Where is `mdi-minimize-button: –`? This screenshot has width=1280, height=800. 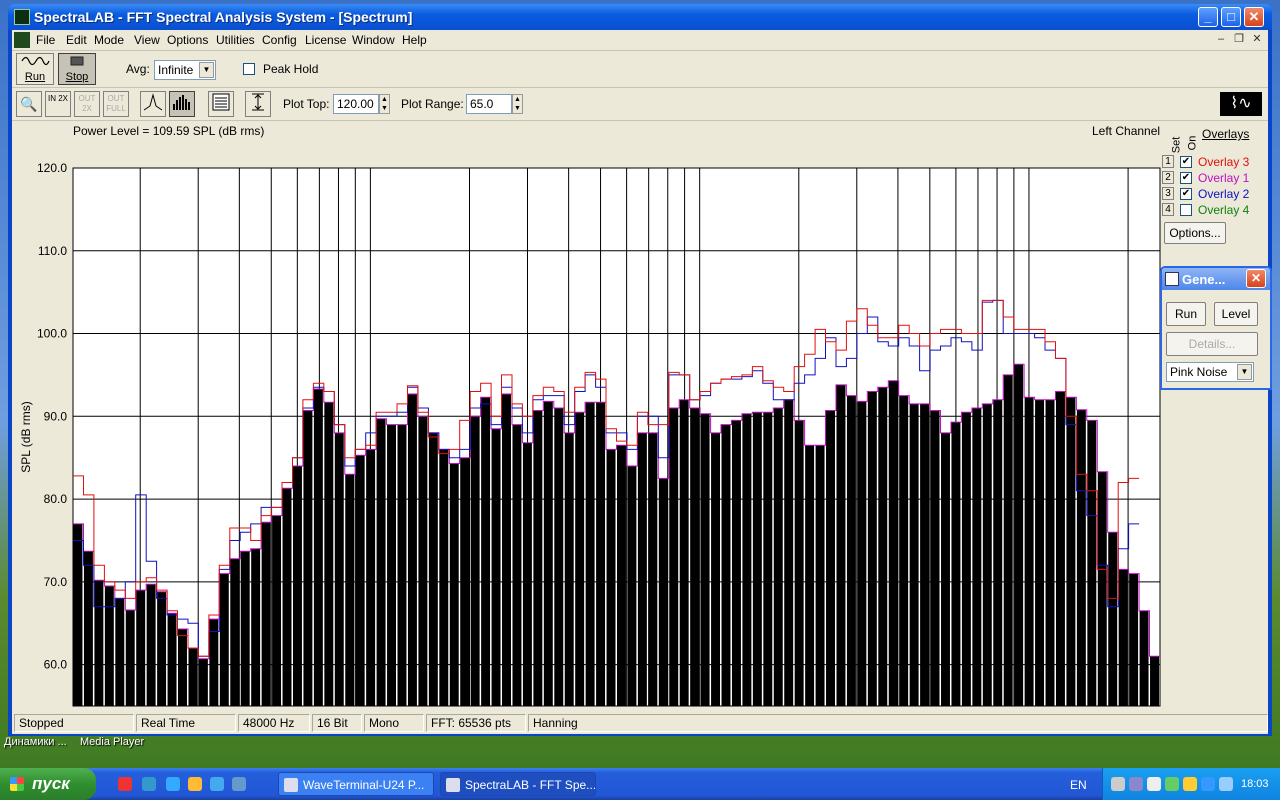
mdi-minimize-button: – is located at coordinates (1221, 39).